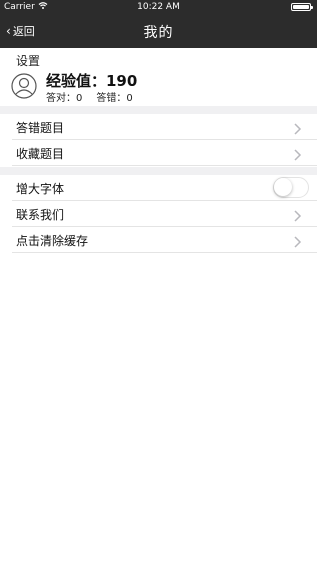 Image resolution: width=320 pixels, height=561 pixels. Describe the element at coordinates (40, 189) in the screenshot. I see `menu-item-label: 增大字体` at that location.